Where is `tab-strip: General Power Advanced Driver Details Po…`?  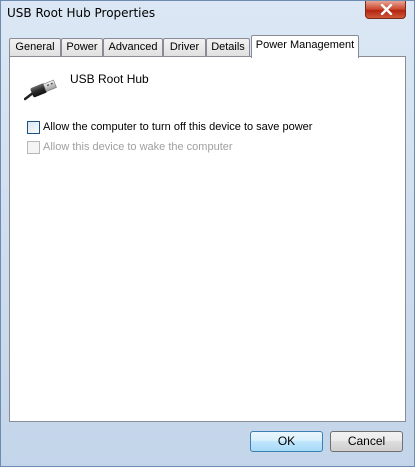 tab-strip: General Power Advanced Driver Details Po… is located at coordinates (207, 46).